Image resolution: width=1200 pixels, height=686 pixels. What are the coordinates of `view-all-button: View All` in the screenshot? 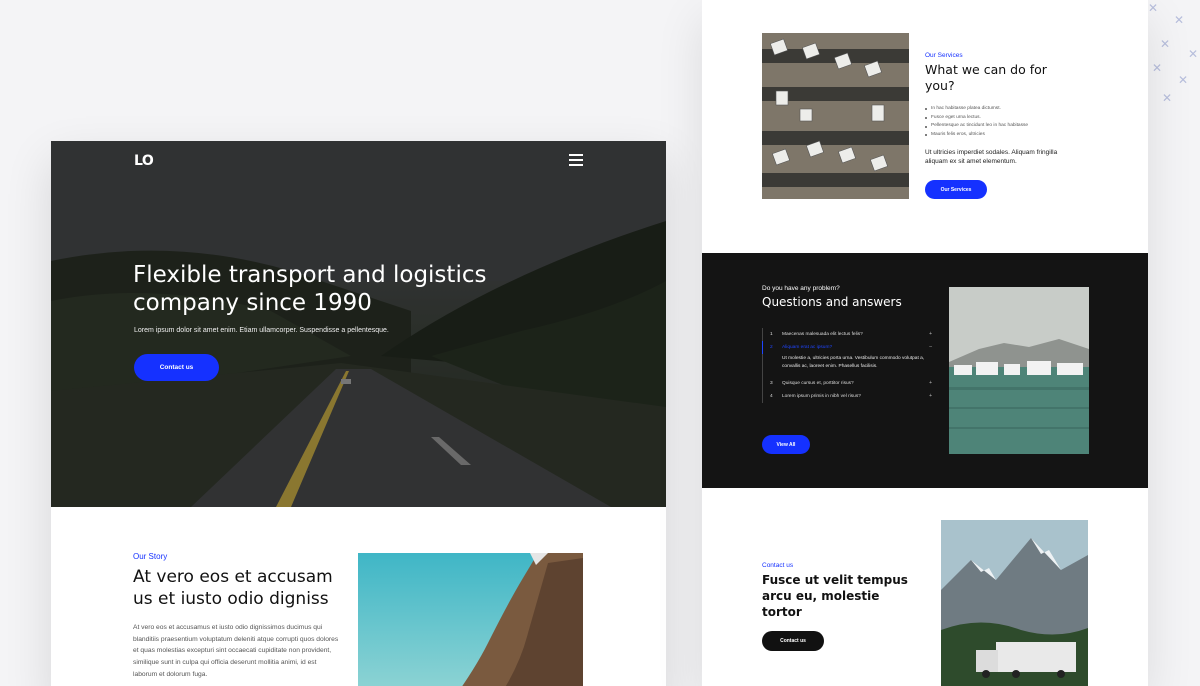 It's located at (786, 444).